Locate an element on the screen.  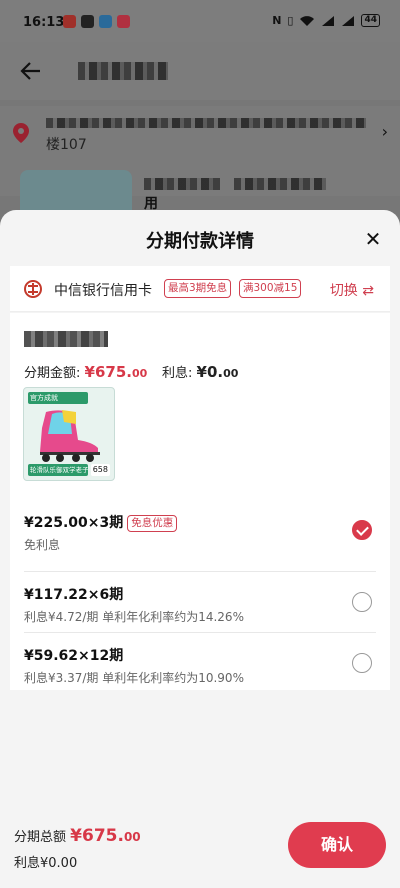
chevron-right-icon: › is located at coordinates (384, 131).